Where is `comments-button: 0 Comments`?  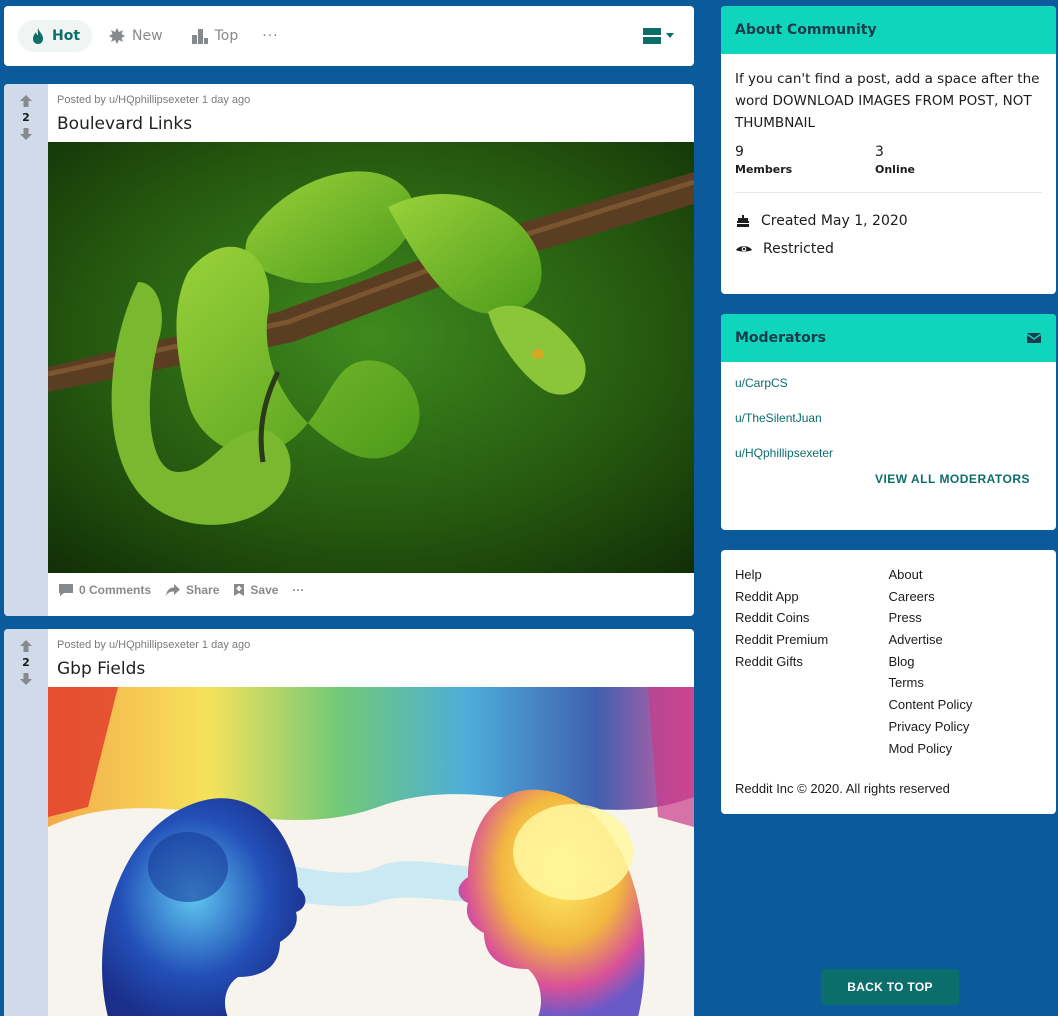 comments-button: 0 Comments is located at coordinates (104, 590).